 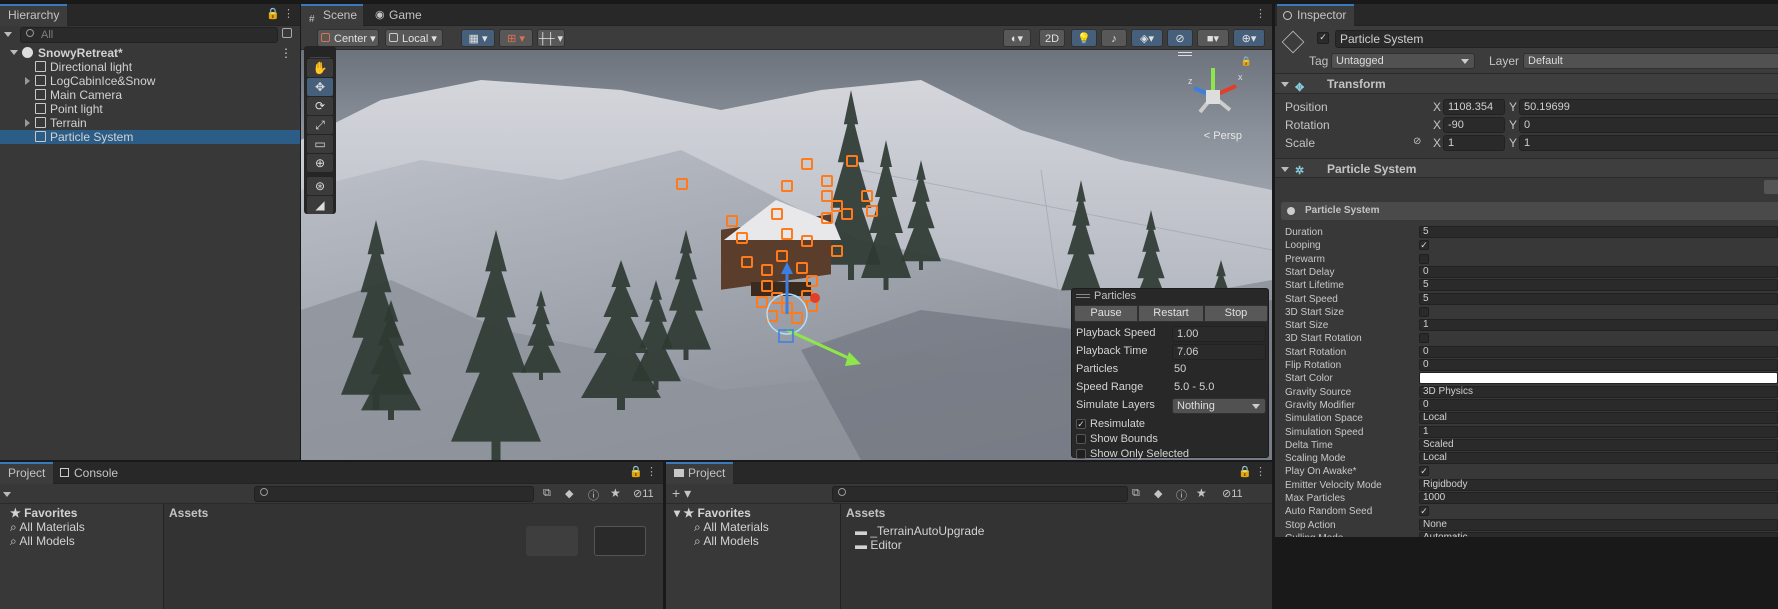 I want to click on scale-x-field: 1, so click(x=1474, y=143).